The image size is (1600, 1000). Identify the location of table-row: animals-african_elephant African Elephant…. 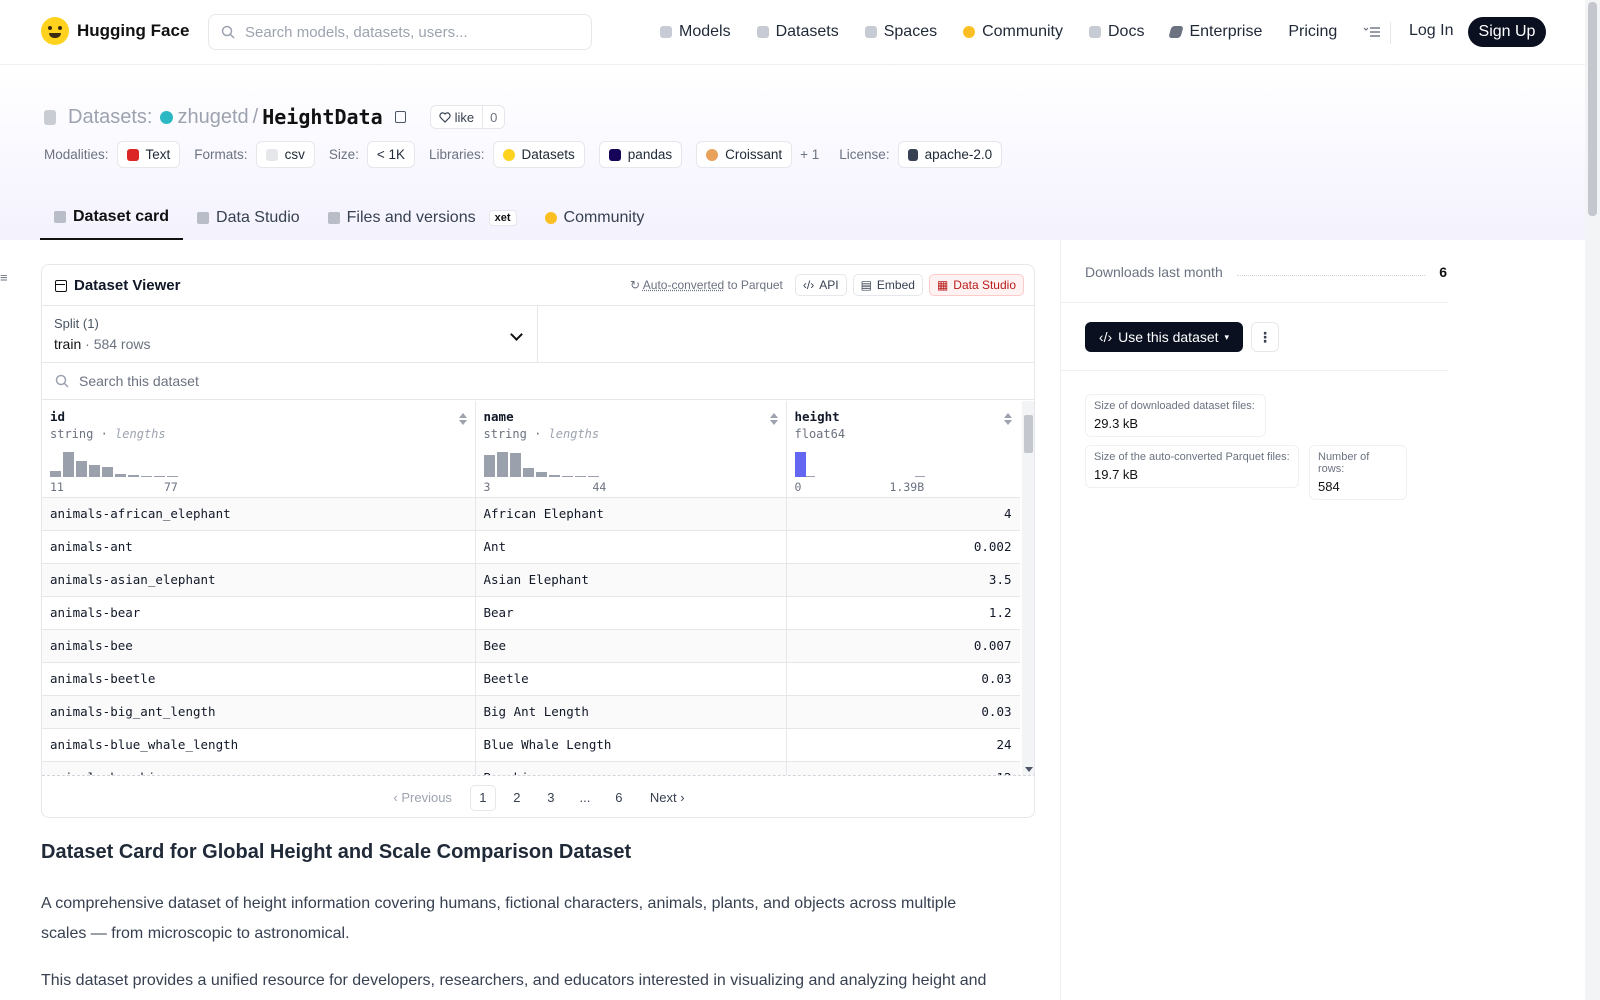
(531, 514).